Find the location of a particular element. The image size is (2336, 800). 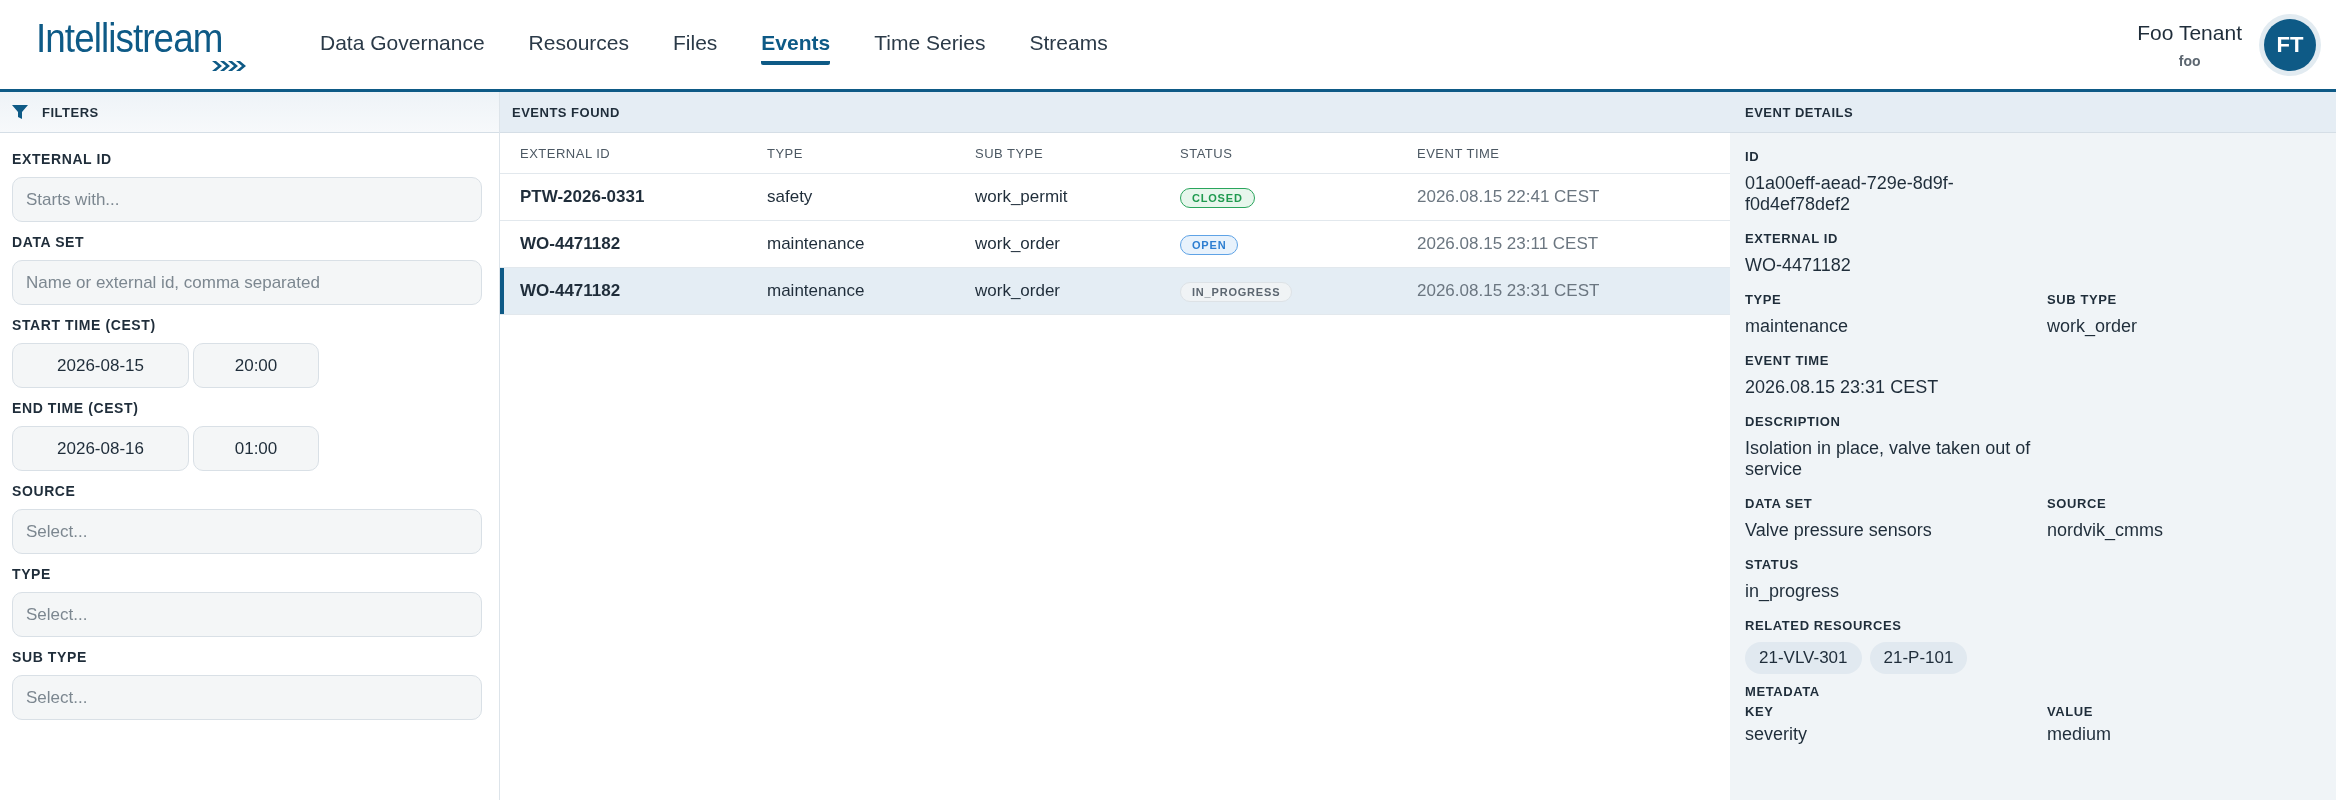

resource-chip: 21-P-101 is located at coordinates (1918, 658).